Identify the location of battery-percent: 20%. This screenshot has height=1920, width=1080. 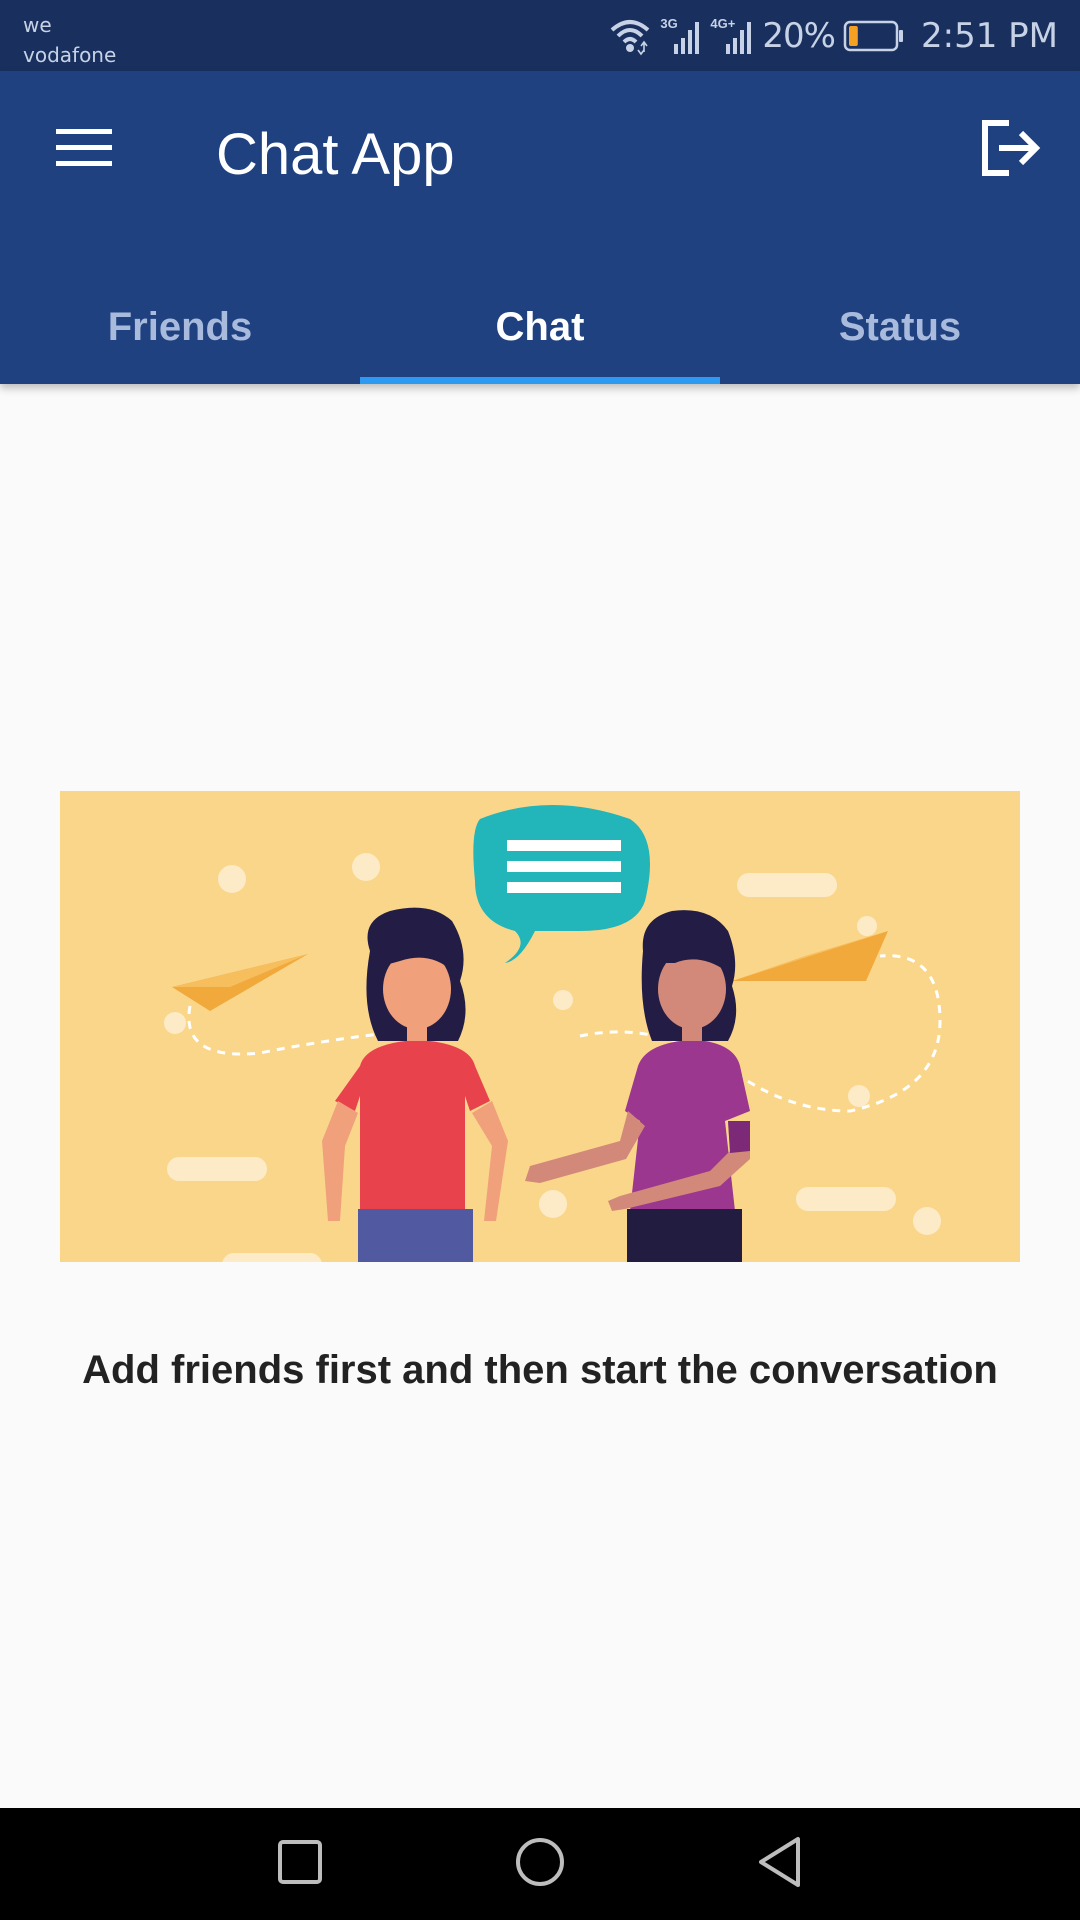
(799, 36).